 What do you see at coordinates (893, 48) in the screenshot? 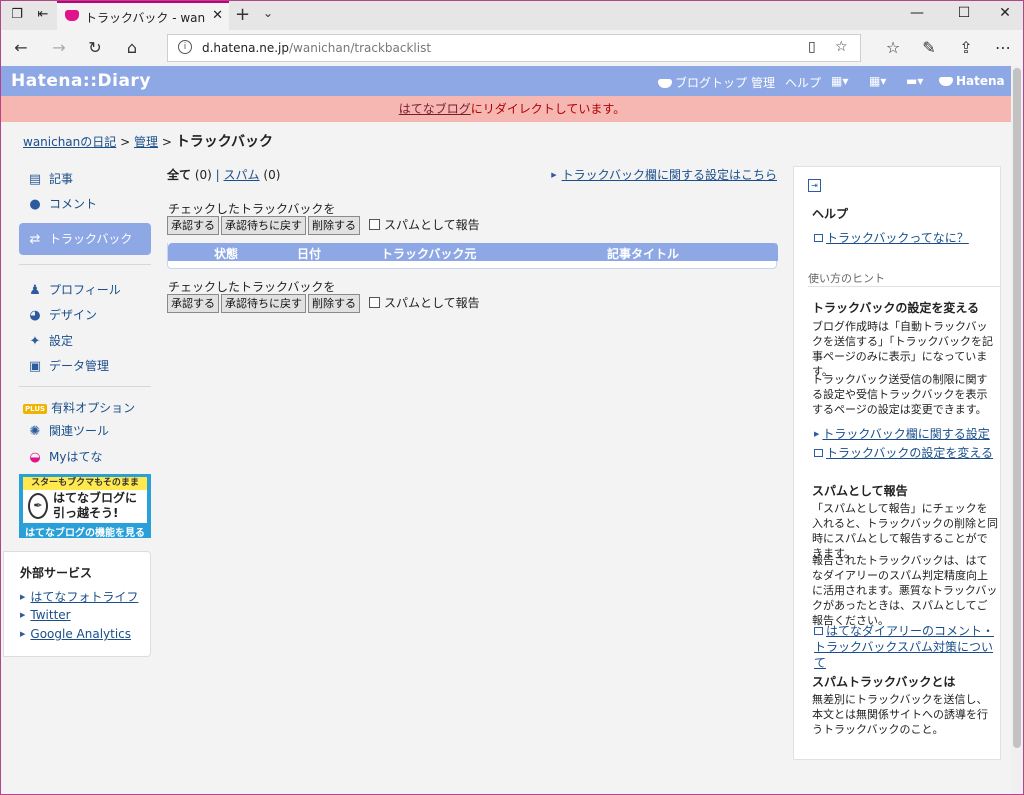
I see `favorites-list-icon: ☆` at bounding box center [893, 48].